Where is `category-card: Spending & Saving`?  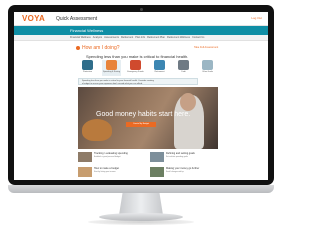
category-card: Spending & Saving is located at coordinates (111, 68).